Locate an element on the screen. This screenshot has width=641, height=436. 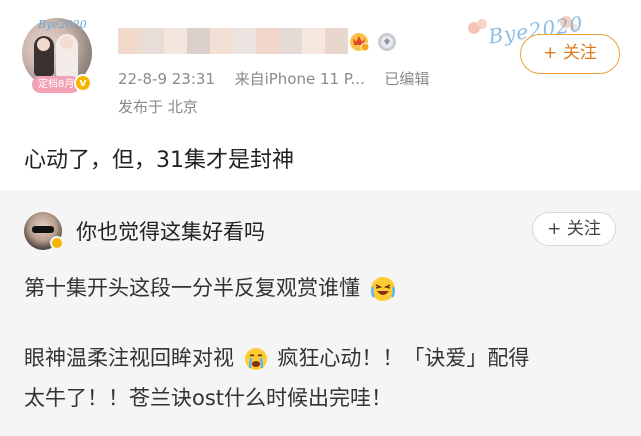
avatar-script-text: Bye2020 is located at coordinates (62, 24).